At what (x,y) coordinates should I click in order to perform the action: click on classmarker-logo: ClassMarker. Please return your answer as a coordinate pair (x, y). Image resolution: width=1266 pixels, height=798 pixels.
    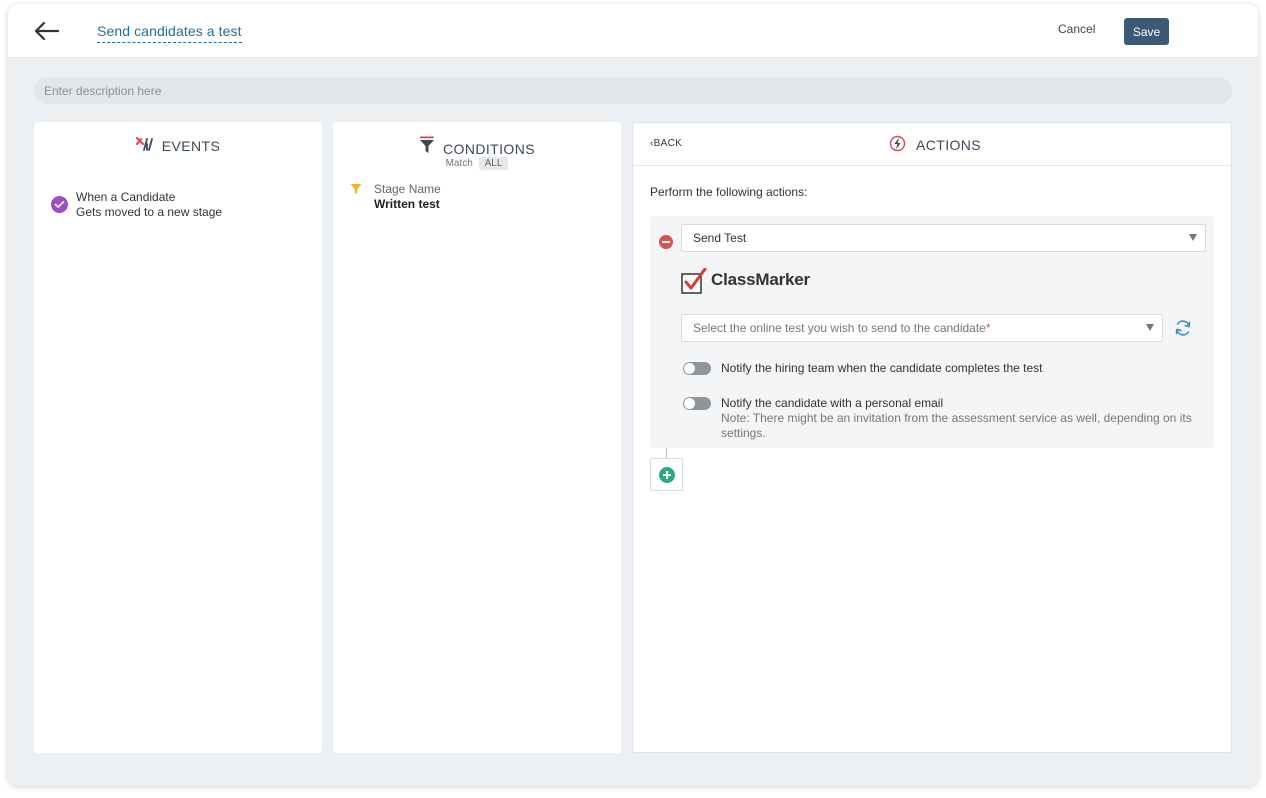
    Looking at the image, I should click on (745, 280).